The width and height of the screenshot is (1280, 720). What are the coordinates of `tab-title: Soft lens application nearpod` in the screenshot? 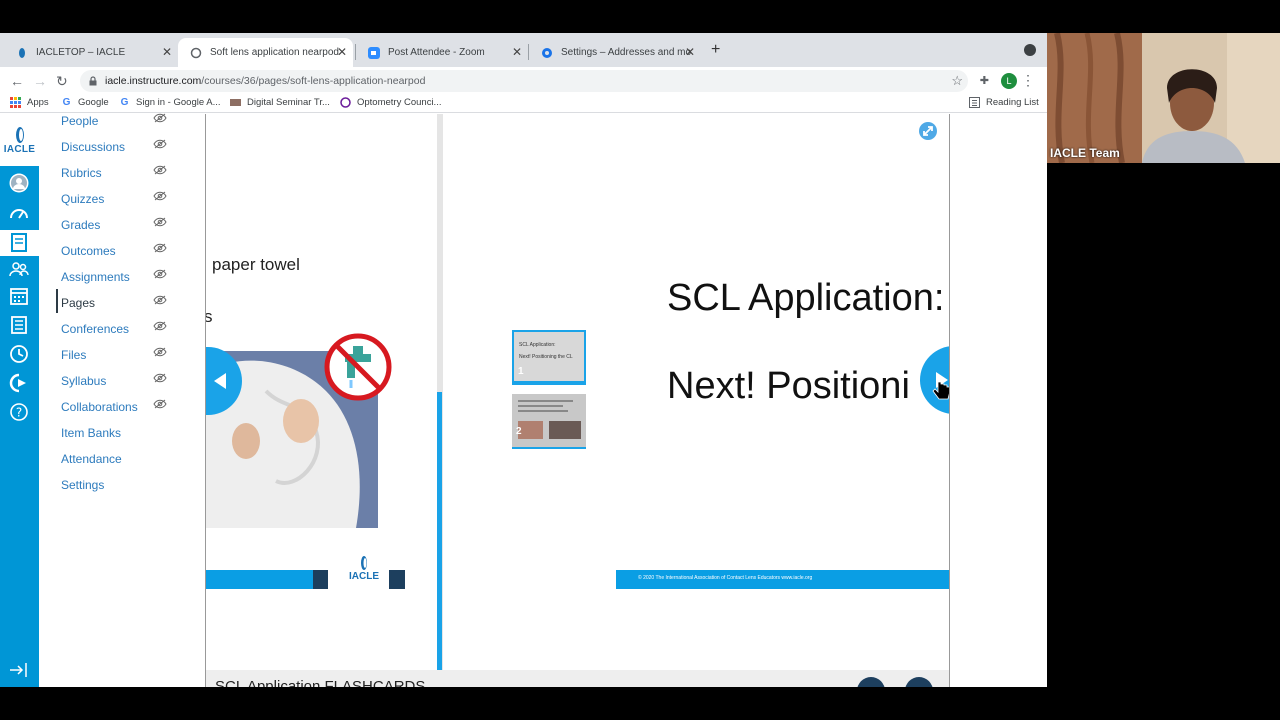 It's located at (274, 52).